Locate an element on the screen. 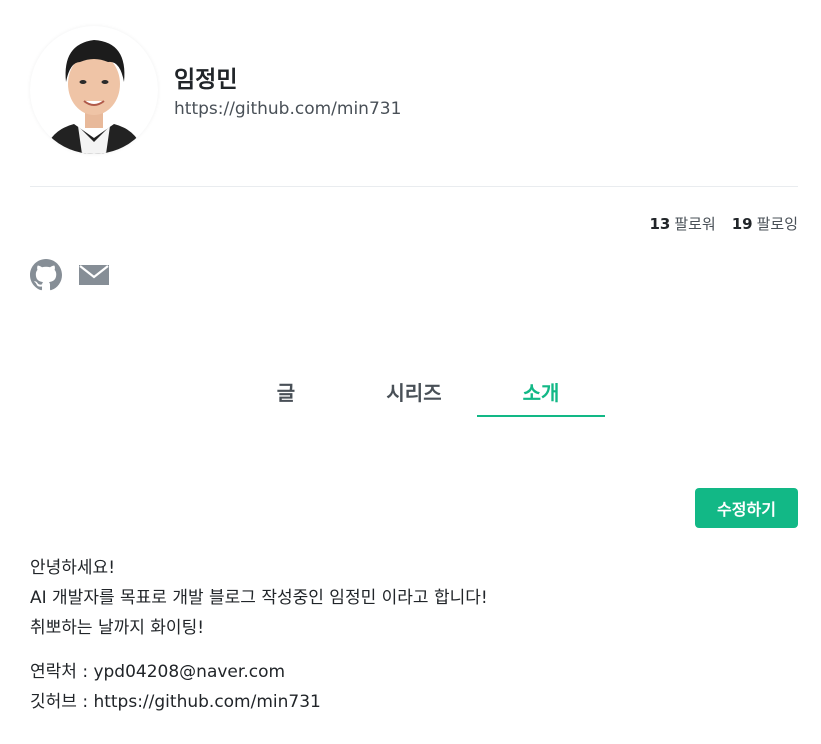 This screenshot has height=744, width=821. avatar is located at coordinates (94, 90).